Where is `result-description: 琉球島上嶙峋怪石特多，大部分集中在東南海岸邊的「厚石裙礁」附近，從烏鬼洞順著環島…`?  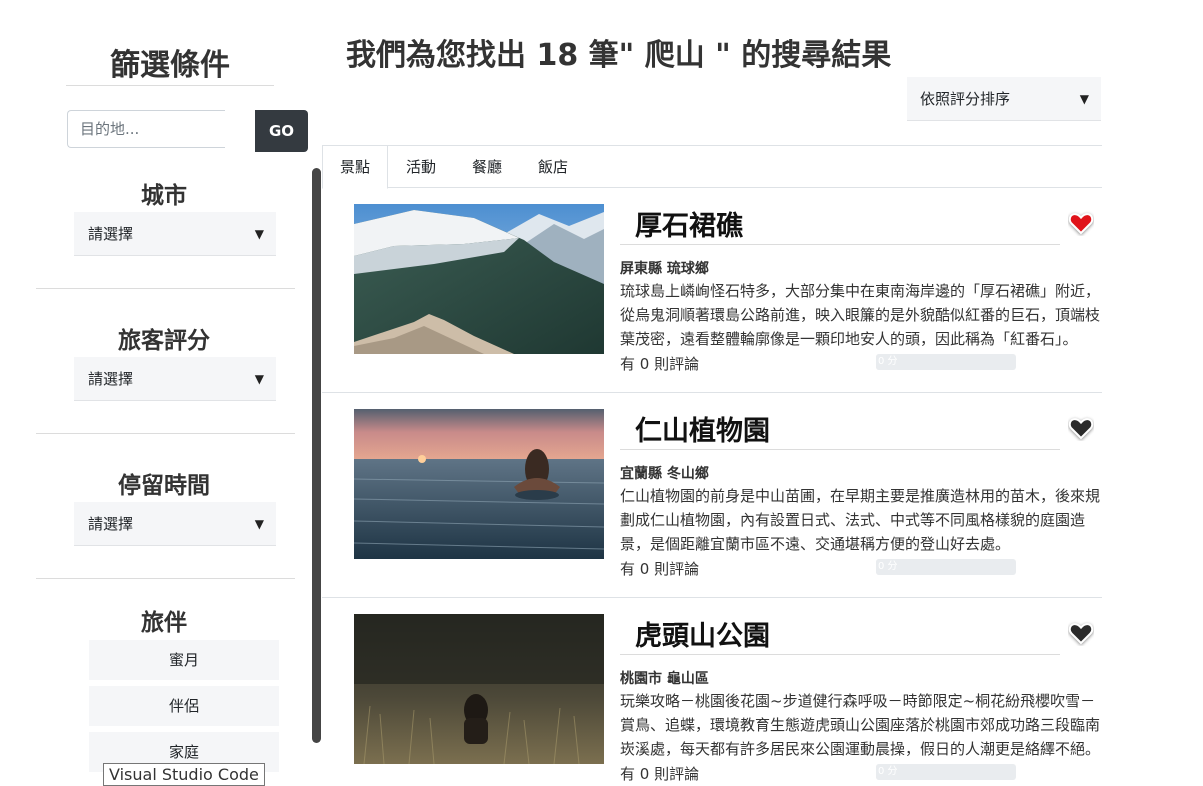
result-description: 琉球島上嶙峋怪石特多，大部分集中在東南海岸邊的「厚石裙礁」附近，從烏鬼洞順著環島… is located at coordinates (860, 315).